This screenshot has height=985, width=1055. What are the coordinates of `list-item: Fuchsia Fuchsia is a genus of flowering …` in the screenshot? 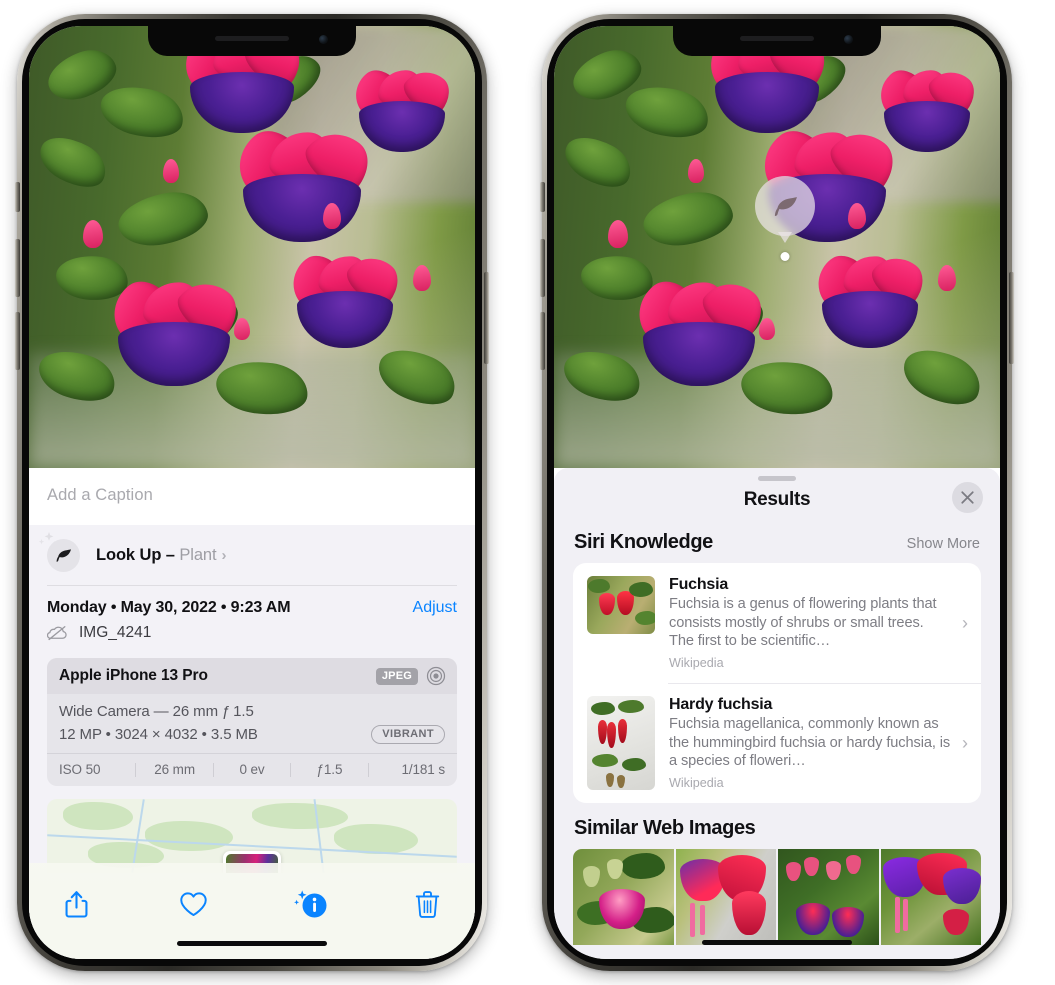 It's located at (777, 623).